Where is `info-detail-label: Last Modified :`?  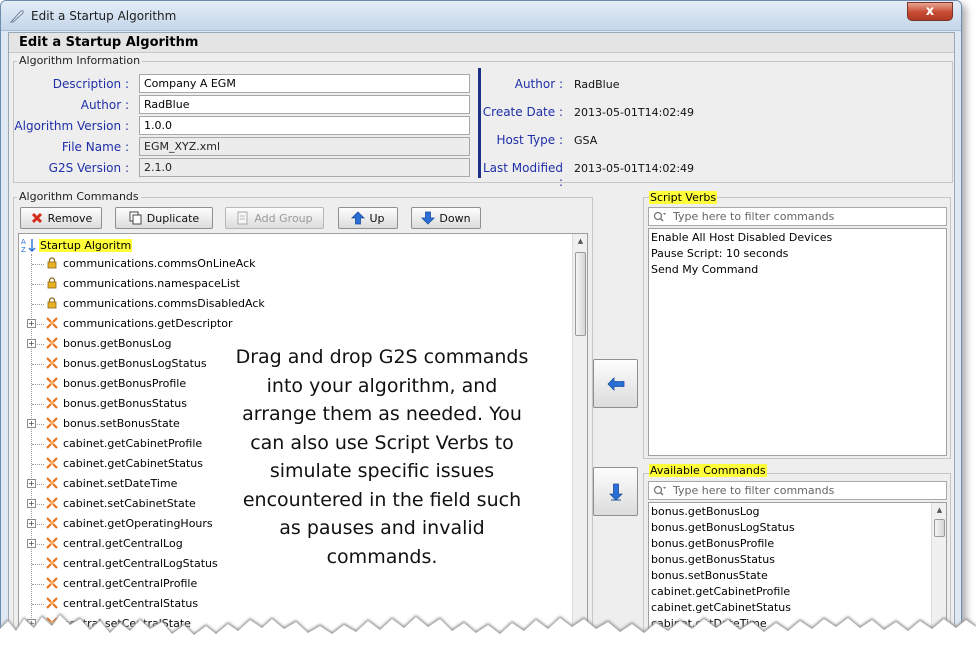 info-detail-label: Last Modified : is located at coordinates (522, 175).